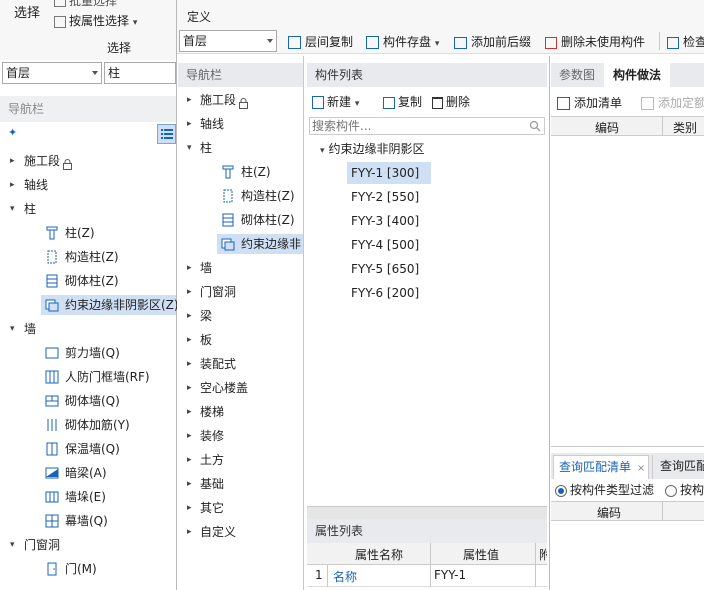  Describe the element at coordinates (88, 329) in the screenshot. I see `tree-group: ▾ 墙` at that location.